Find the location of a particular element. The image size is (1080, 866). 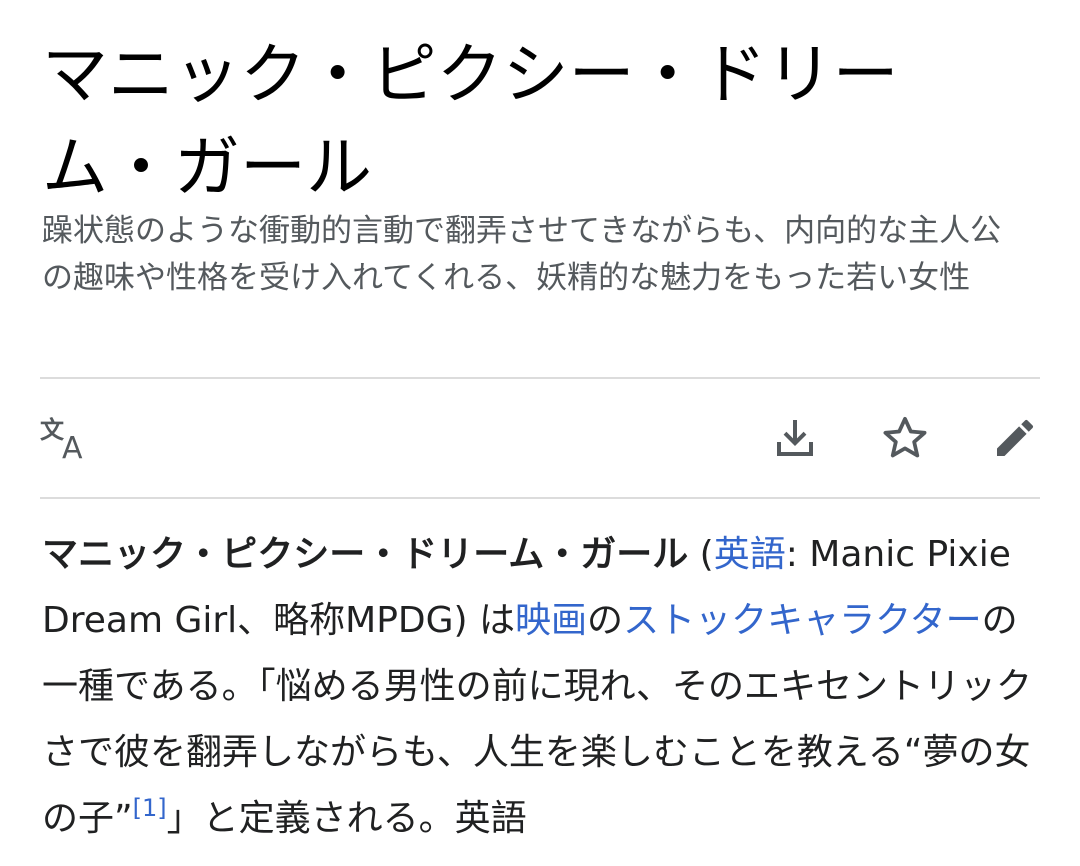

watch-star-button is located at coordinates (905, 438).